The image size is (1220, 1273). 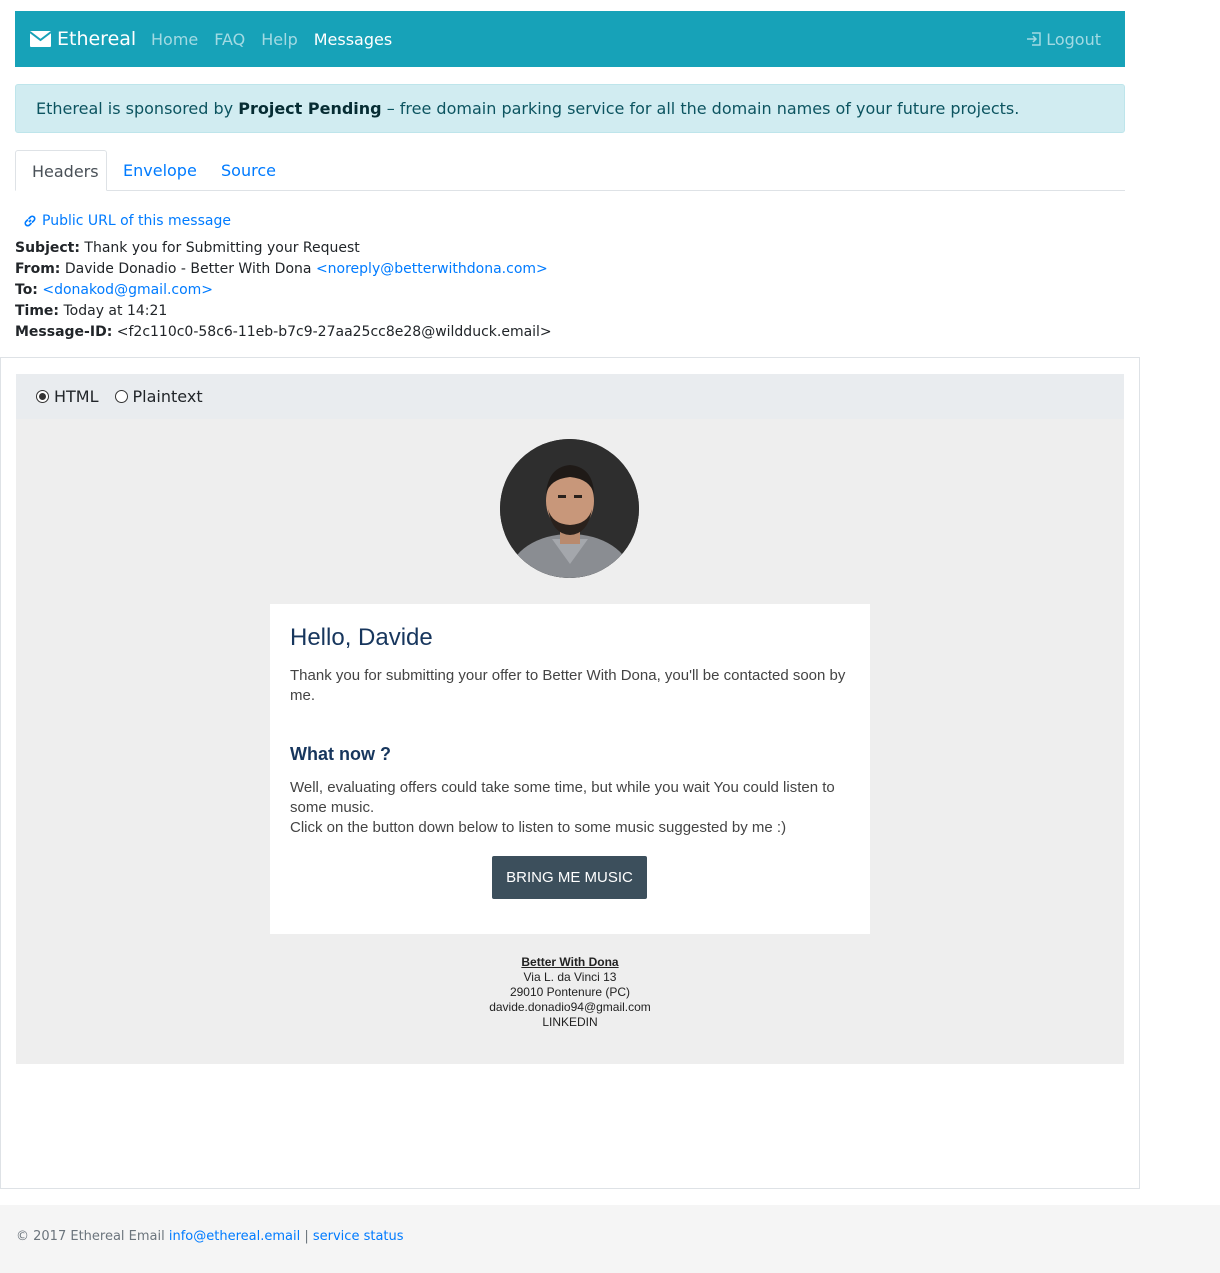 I want to click on from-name: Davide Donadio - Better With Dona, so click(x=188, y=269).